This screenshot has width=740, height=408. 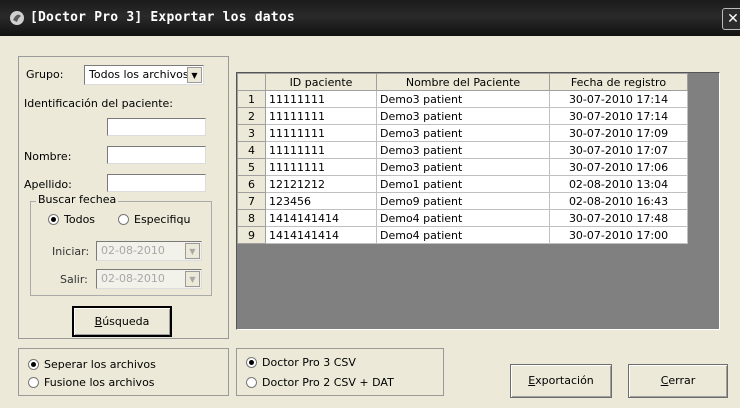 I want to click on format-csv3-label: Doctor Pro 3 CSV, so click(x=309, y=362).